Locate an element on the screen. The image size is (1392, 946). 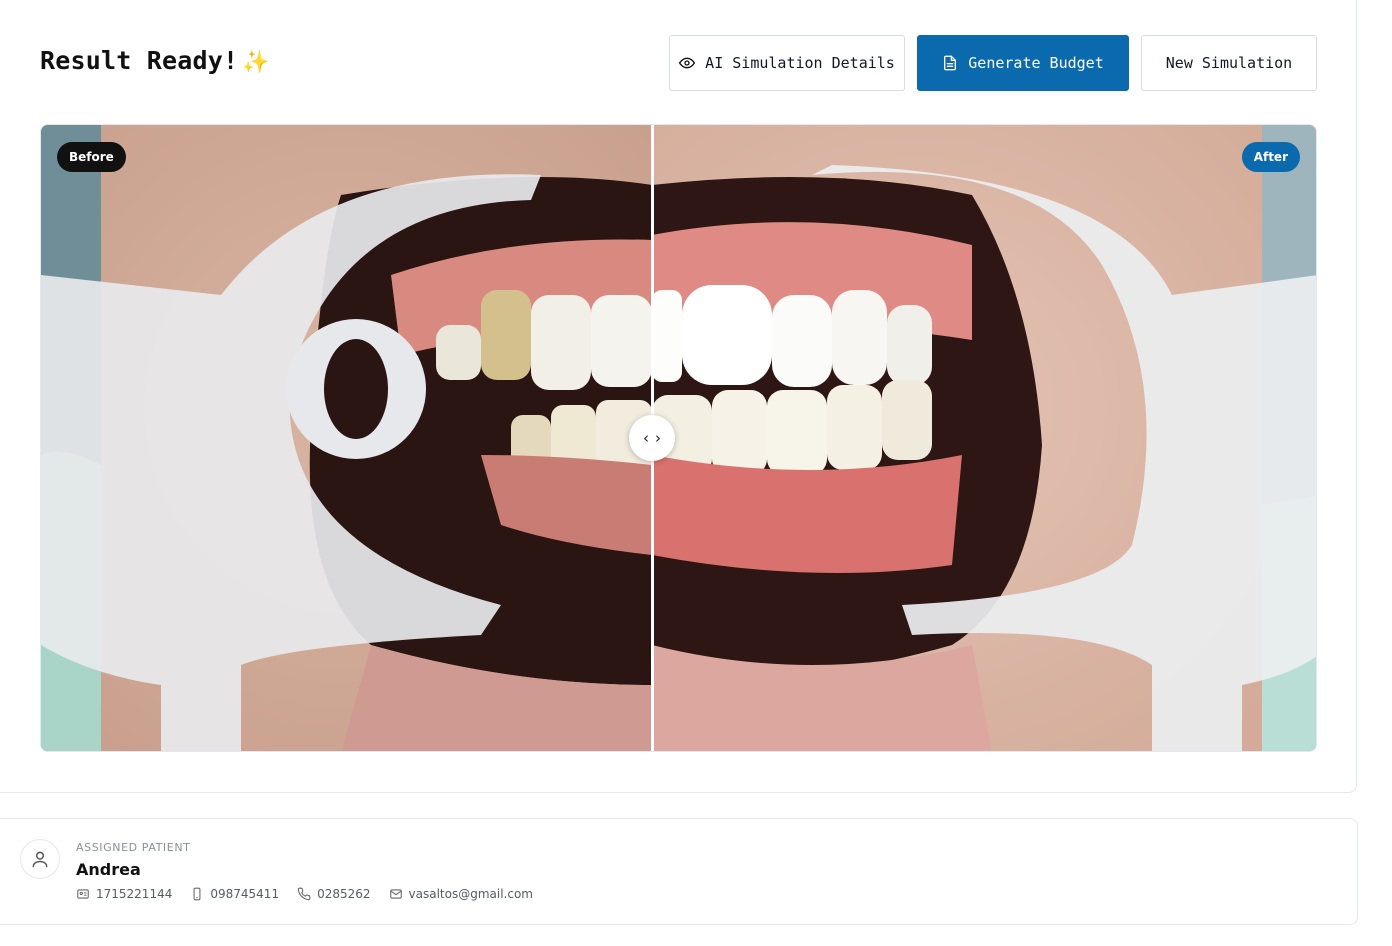
patient-mobile-value: 098745411 is located at coordinates (245, 894).